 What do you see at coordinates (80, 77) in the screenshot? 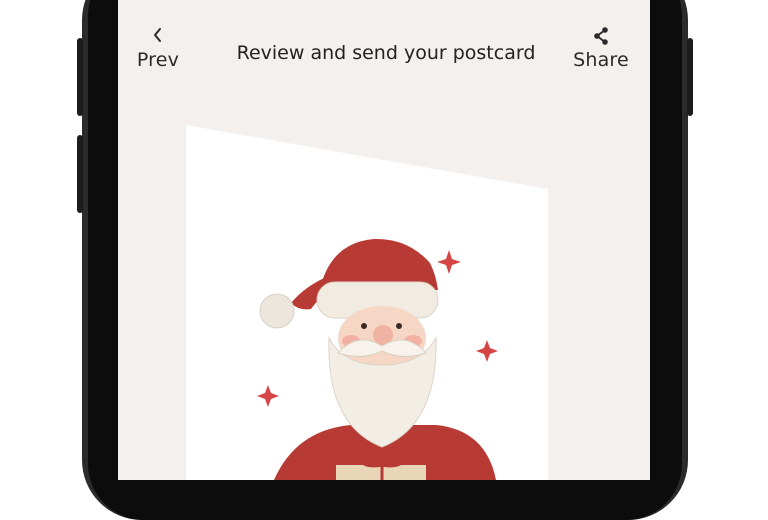
I see `volume-up-button` at bounding box center [80, 77].